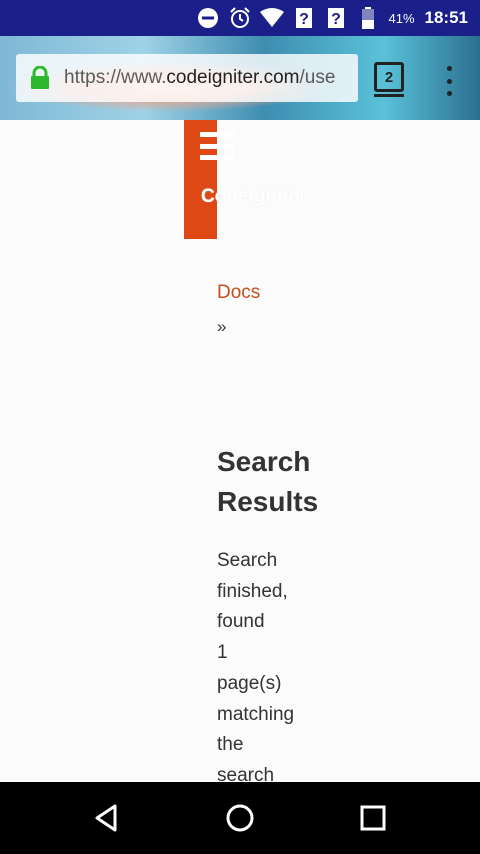 This screenshot has height=854, width=480. I want to click on home-icon, so click(240, 818).